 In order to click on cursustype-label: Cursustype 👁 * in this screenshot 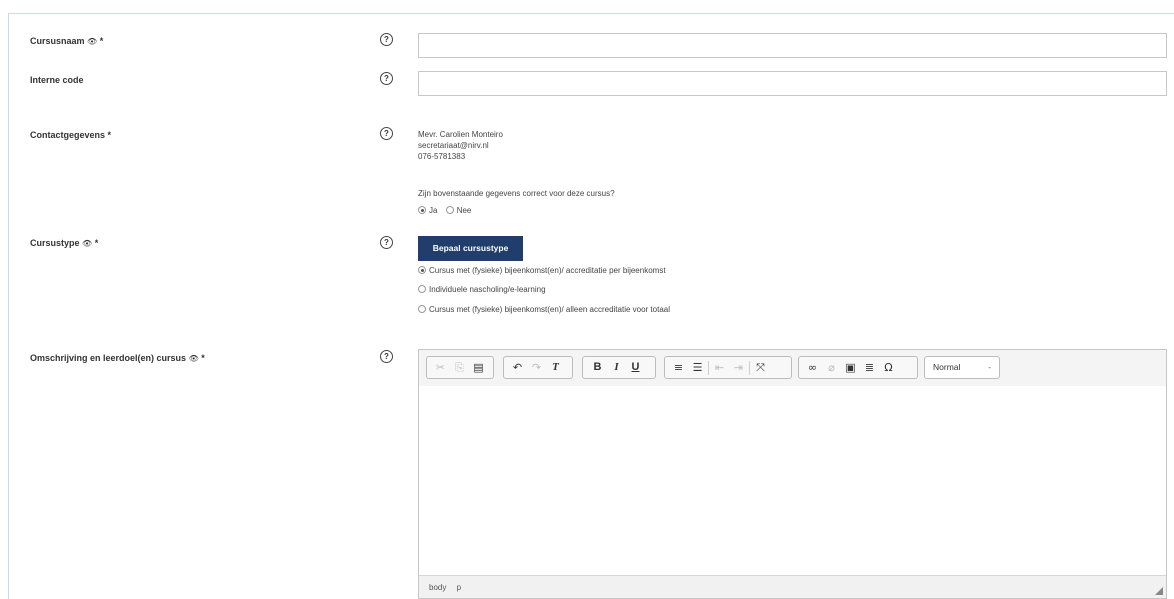, I will do `click(64, 243)`.